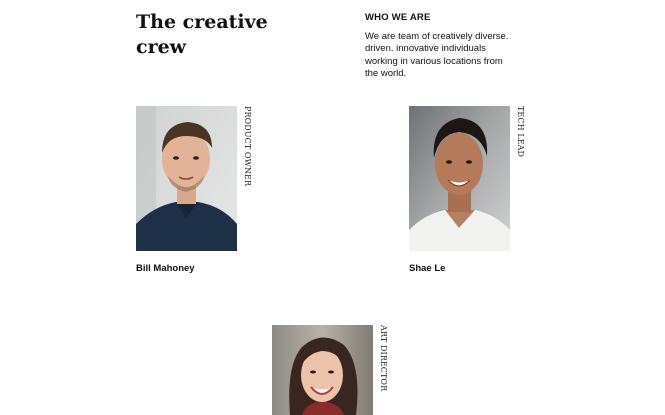 Image resolution: width=665 pixels, height=415 pixels. I want to click on member-photo-bill-mahoney, so click(186, 178).